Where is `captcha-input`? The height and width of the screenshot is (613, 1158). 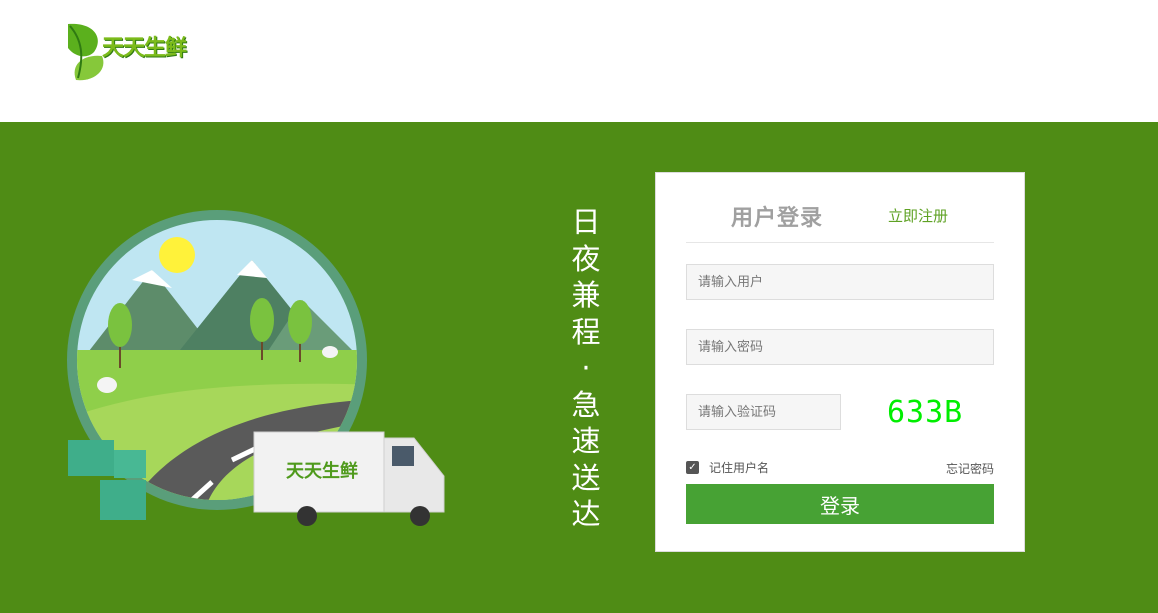 captcha-input is located at coordinates (763, 412).